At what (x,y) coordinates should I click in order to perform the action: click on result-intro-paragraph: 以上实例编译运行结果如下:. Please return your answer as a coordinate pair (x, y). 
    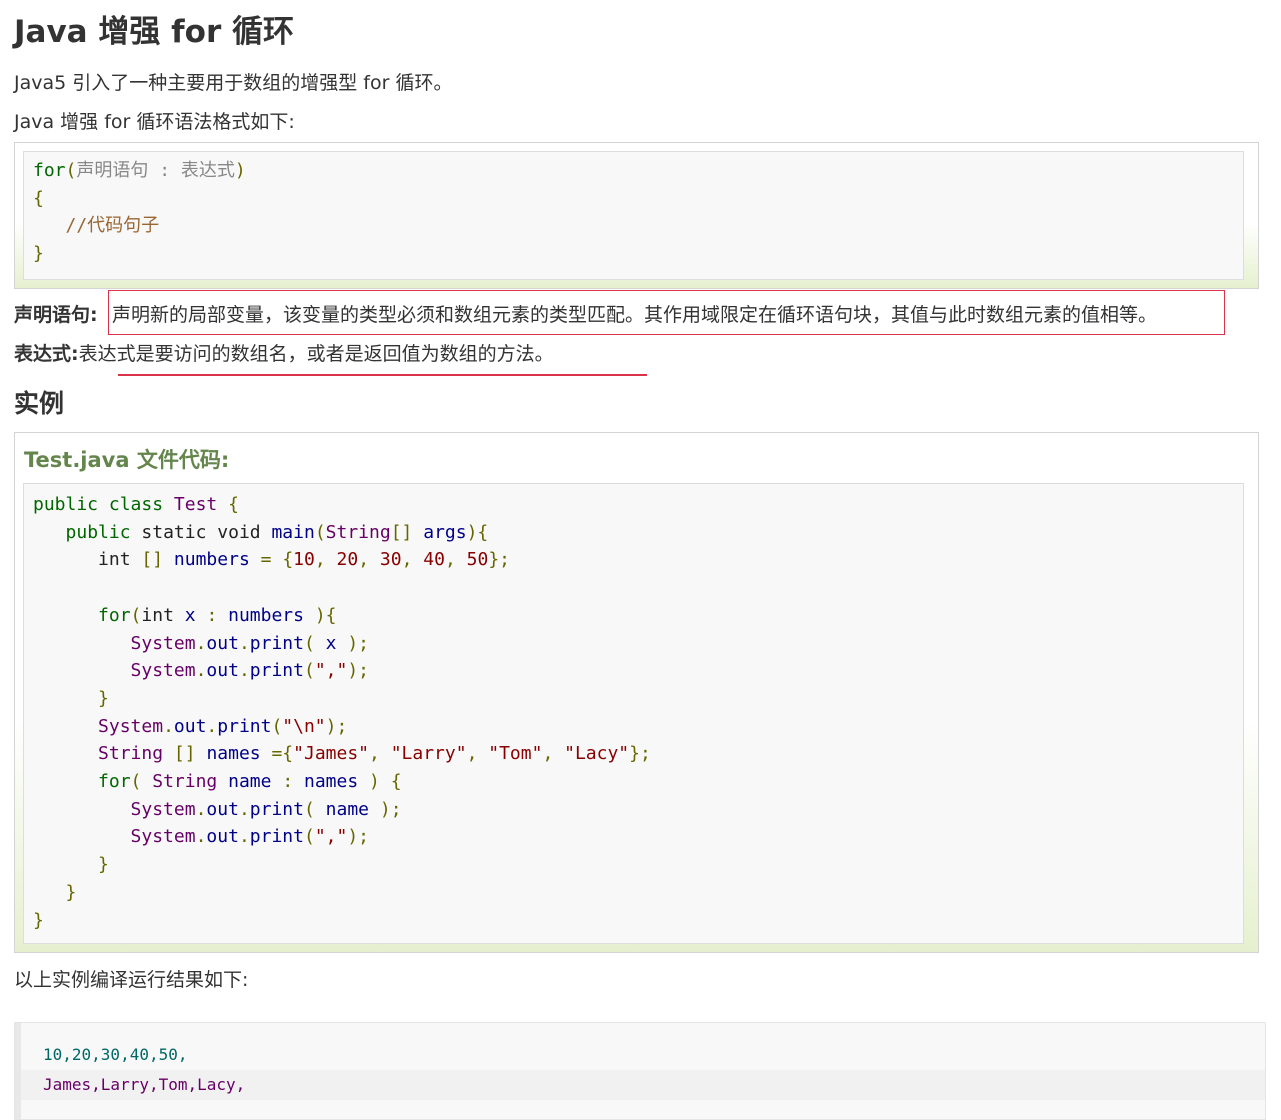
    Looking at the image, I should click on (131, 980).